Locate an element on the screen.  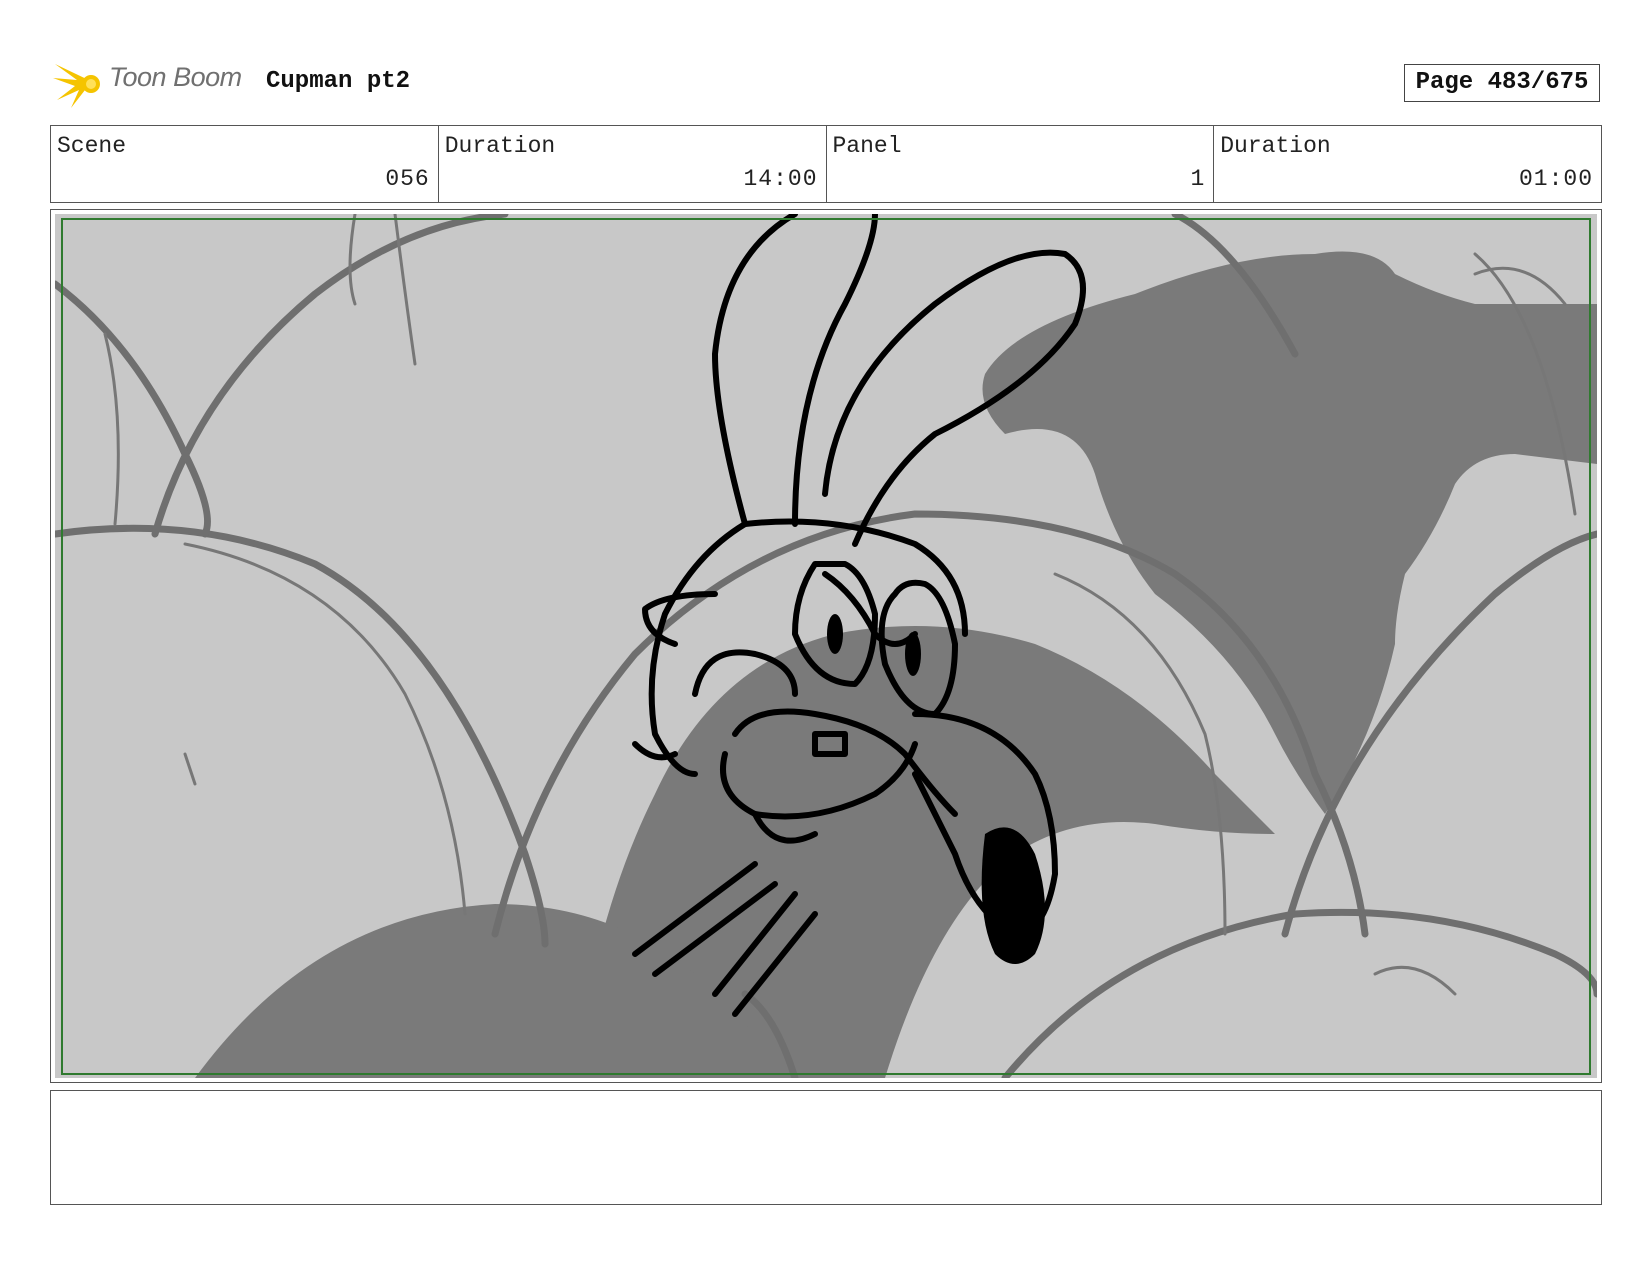
info-label: Scene is located at coordinates (92, 146).